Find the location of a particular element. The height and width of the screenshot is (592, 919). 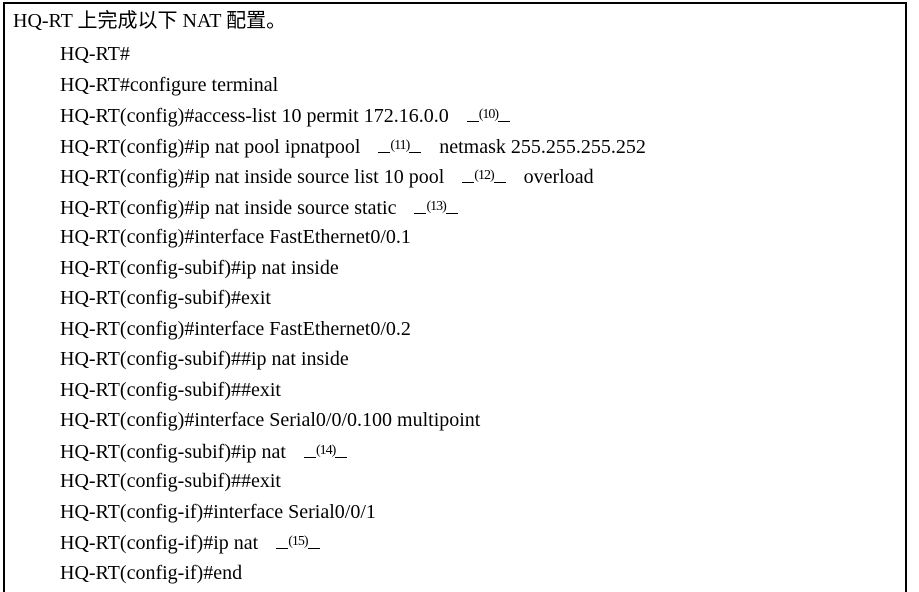

blank-number: (12) is located at coordinates (484, 175).